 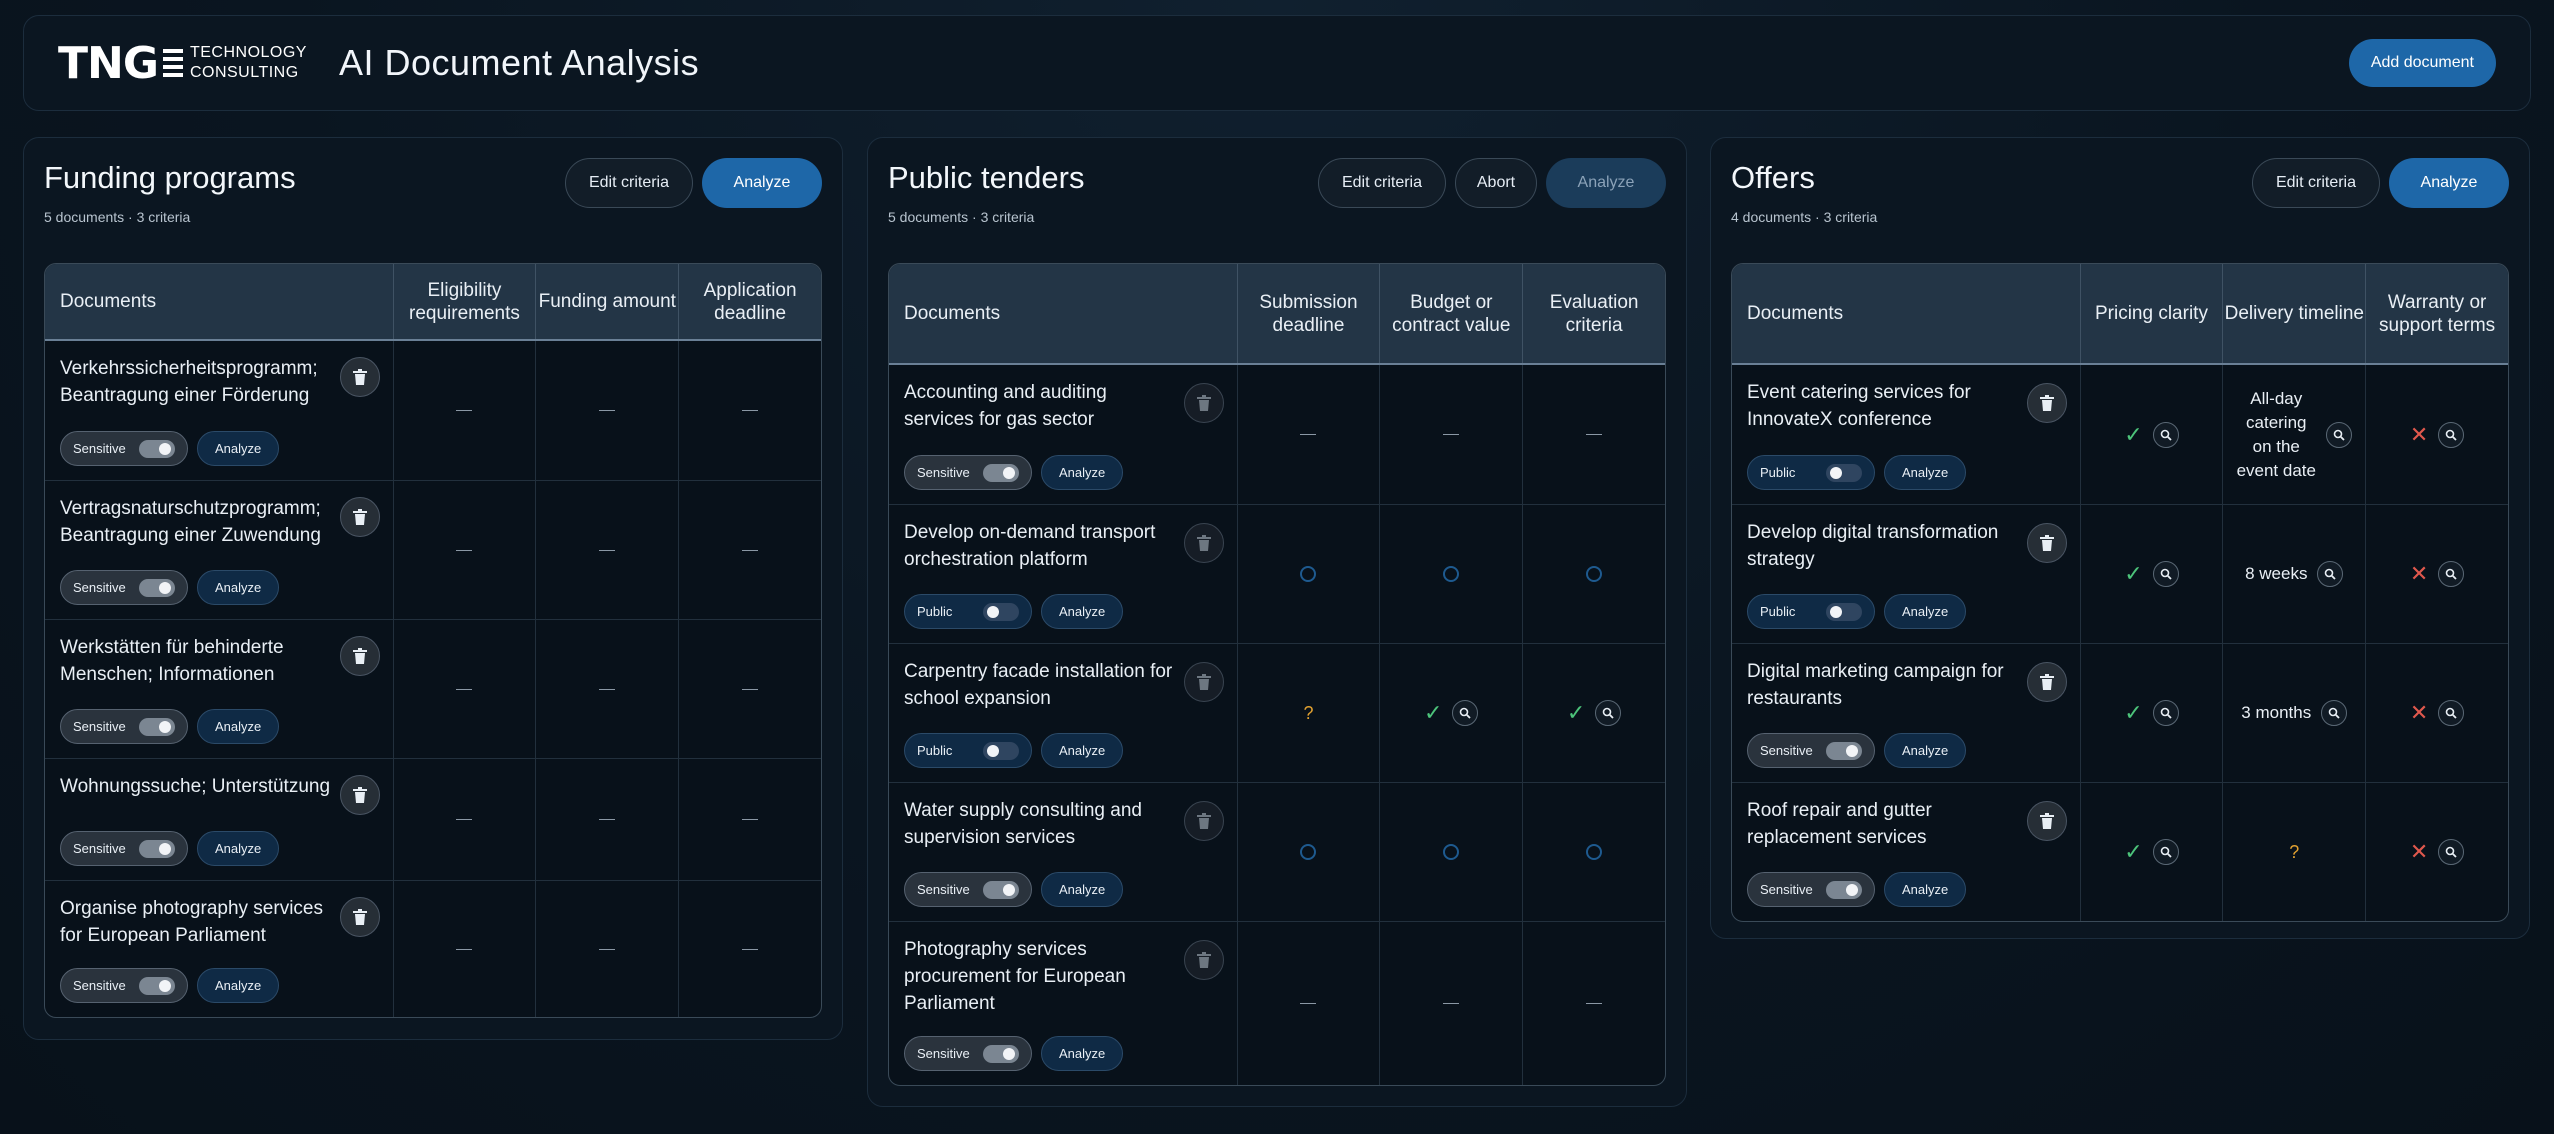 What do you see at coordinates (2293, 713) in the screenshot?
I see `criterion-cell: 3 months` at bounding box center [2293, 713].